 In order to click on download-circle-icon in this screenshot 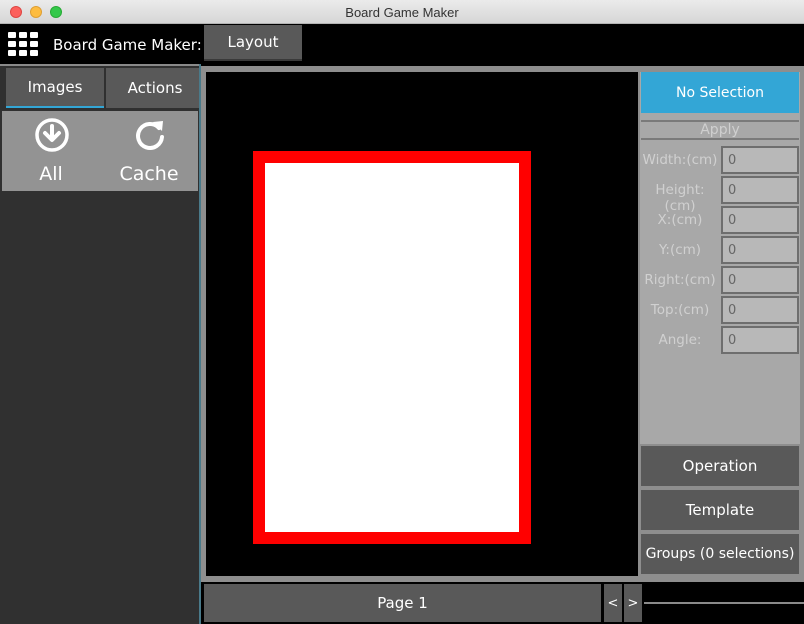, I will do `click(52, 135)`.